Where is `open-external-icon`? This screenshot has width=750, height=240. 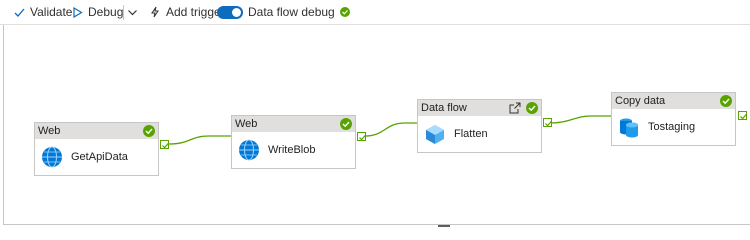 open-external-icon is located at coordinates (515, 108).